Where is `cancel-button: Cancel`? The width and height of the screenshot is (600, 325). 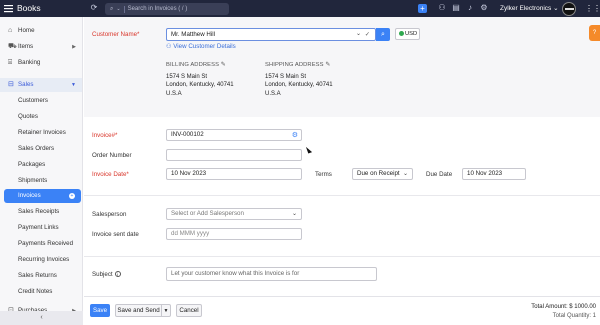 cancel-button: Cancel is located at coordinates (189, 310).